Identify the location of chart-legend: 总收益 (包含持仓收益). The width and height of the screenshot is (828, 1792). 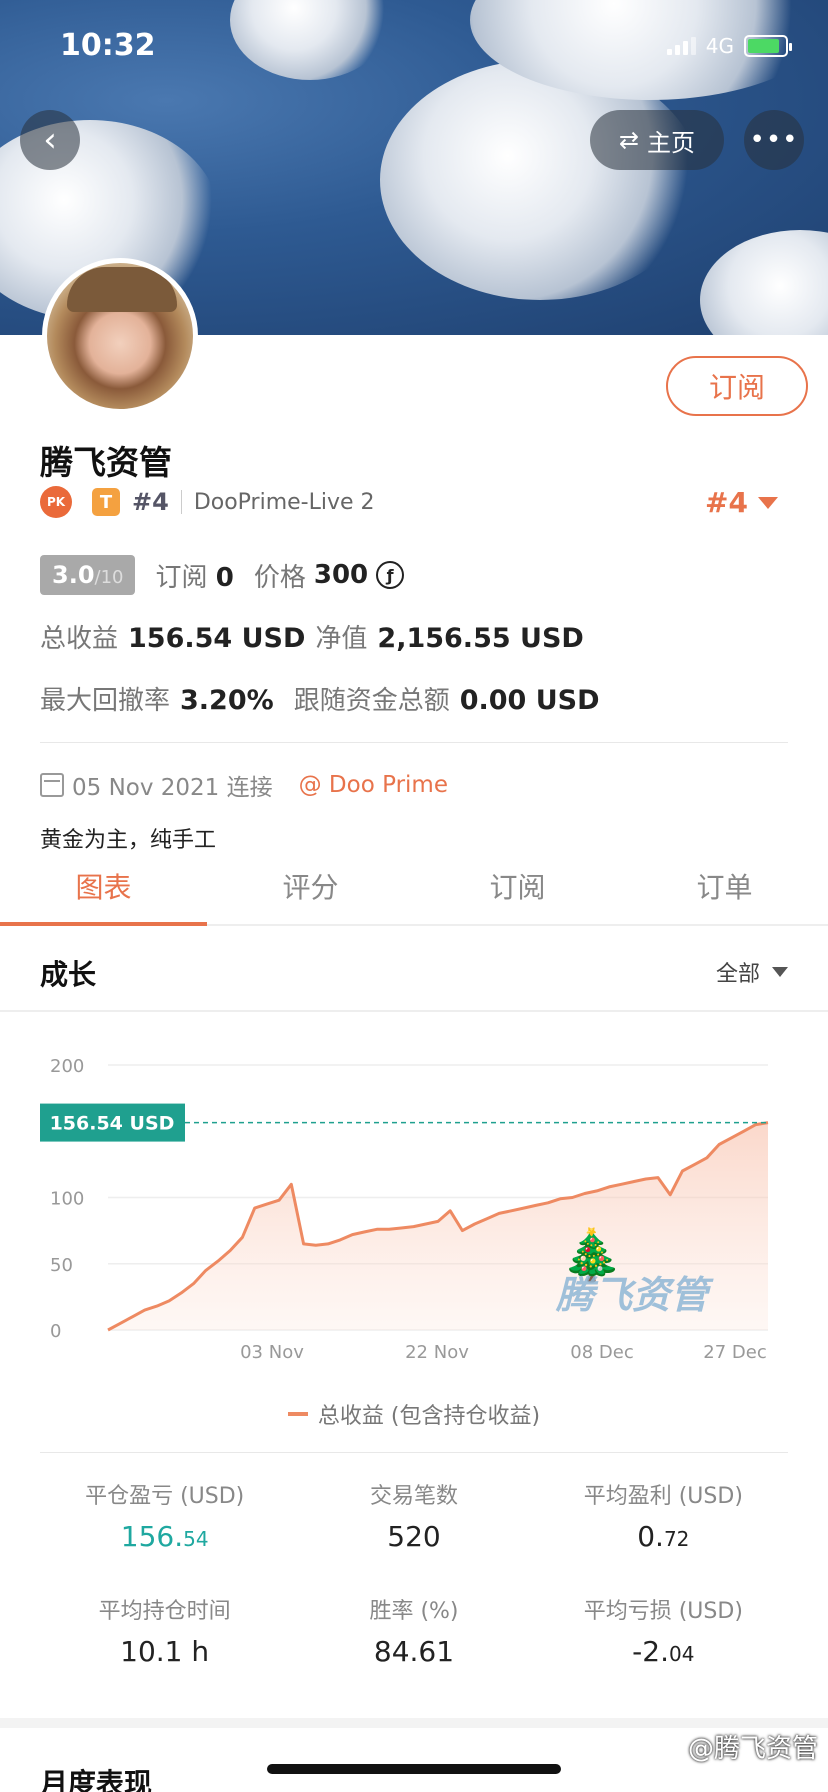
(414, 1414).